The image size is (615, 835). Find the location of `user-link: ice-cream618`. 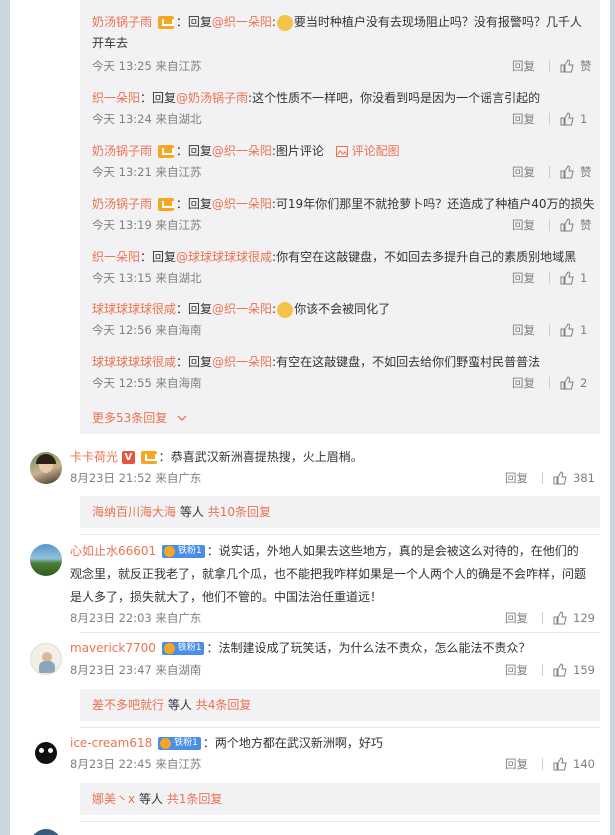

user-link: ice-cream618 is located at coordinates (111, 743).